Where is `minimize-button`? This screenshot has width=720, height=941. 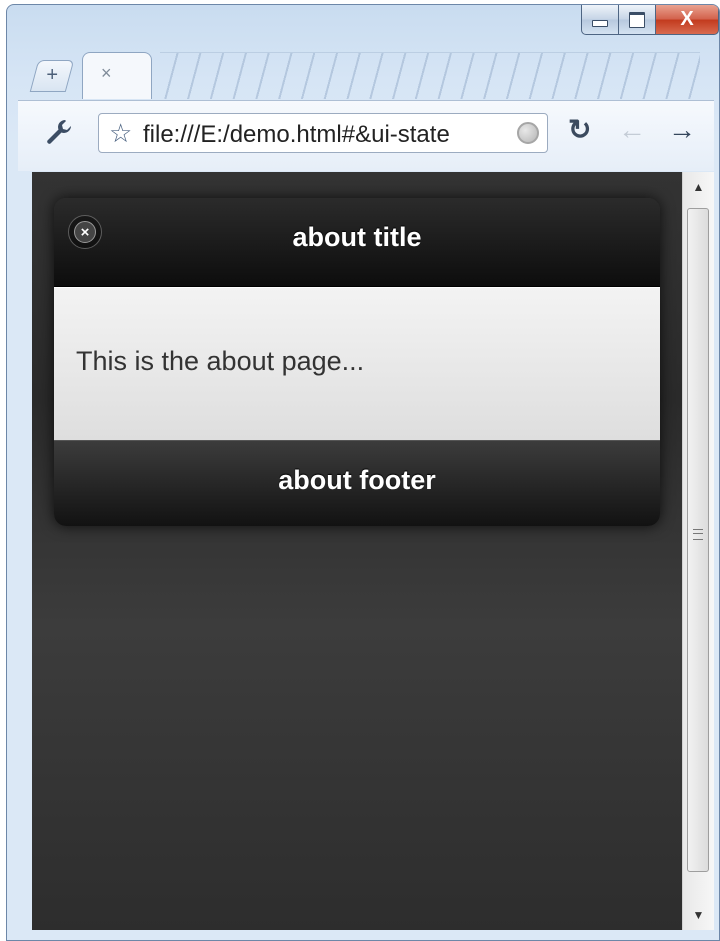
minimize-button is located at coordinates (600, 20).